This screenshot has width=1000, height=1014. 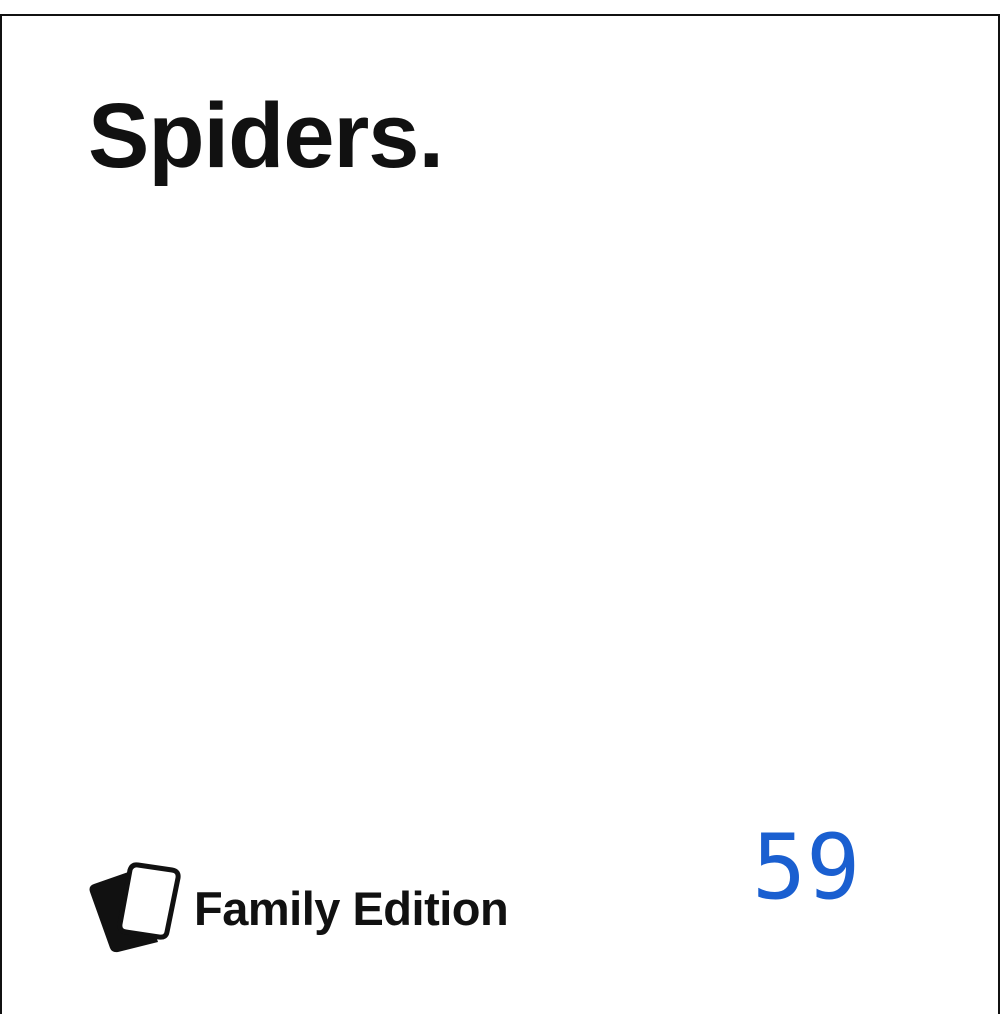 What do you see at coordinates (351, 908) in the screenshot?
I see `brand-name: Family Edition` at bounding box center [351, 908].